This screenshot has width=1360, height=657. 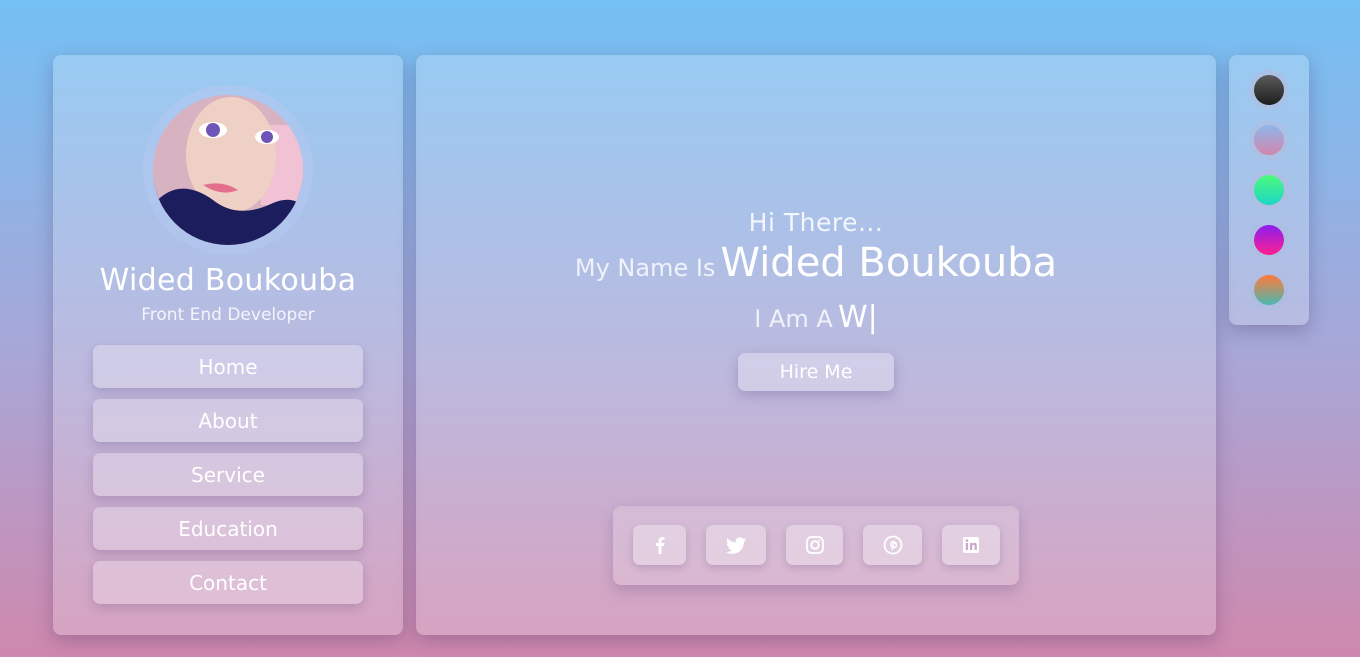 I want to click on hero-iam-prefix: I Am A, so click(x=793, y=319).